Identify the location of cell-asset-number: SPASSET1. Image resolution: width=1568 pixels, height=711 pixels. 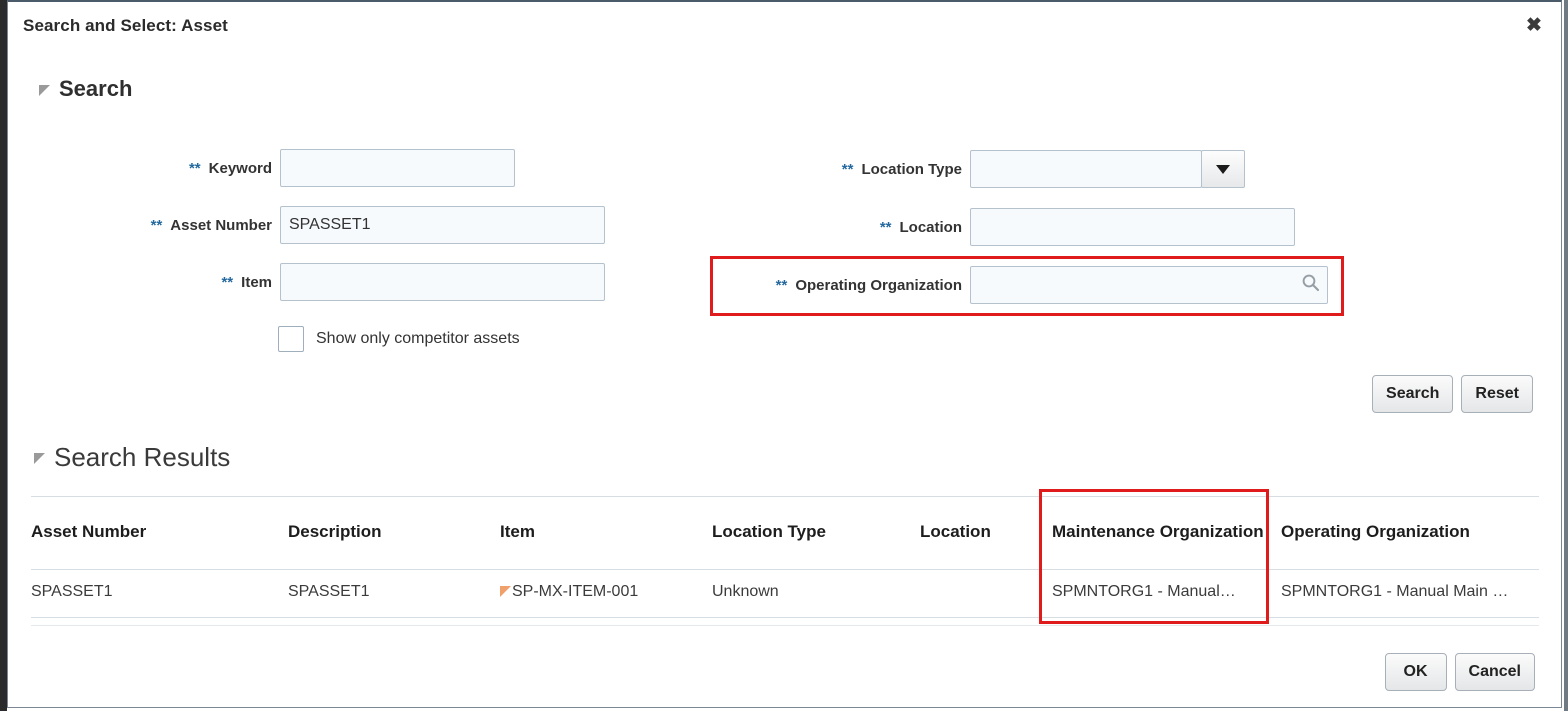
(72, 591).